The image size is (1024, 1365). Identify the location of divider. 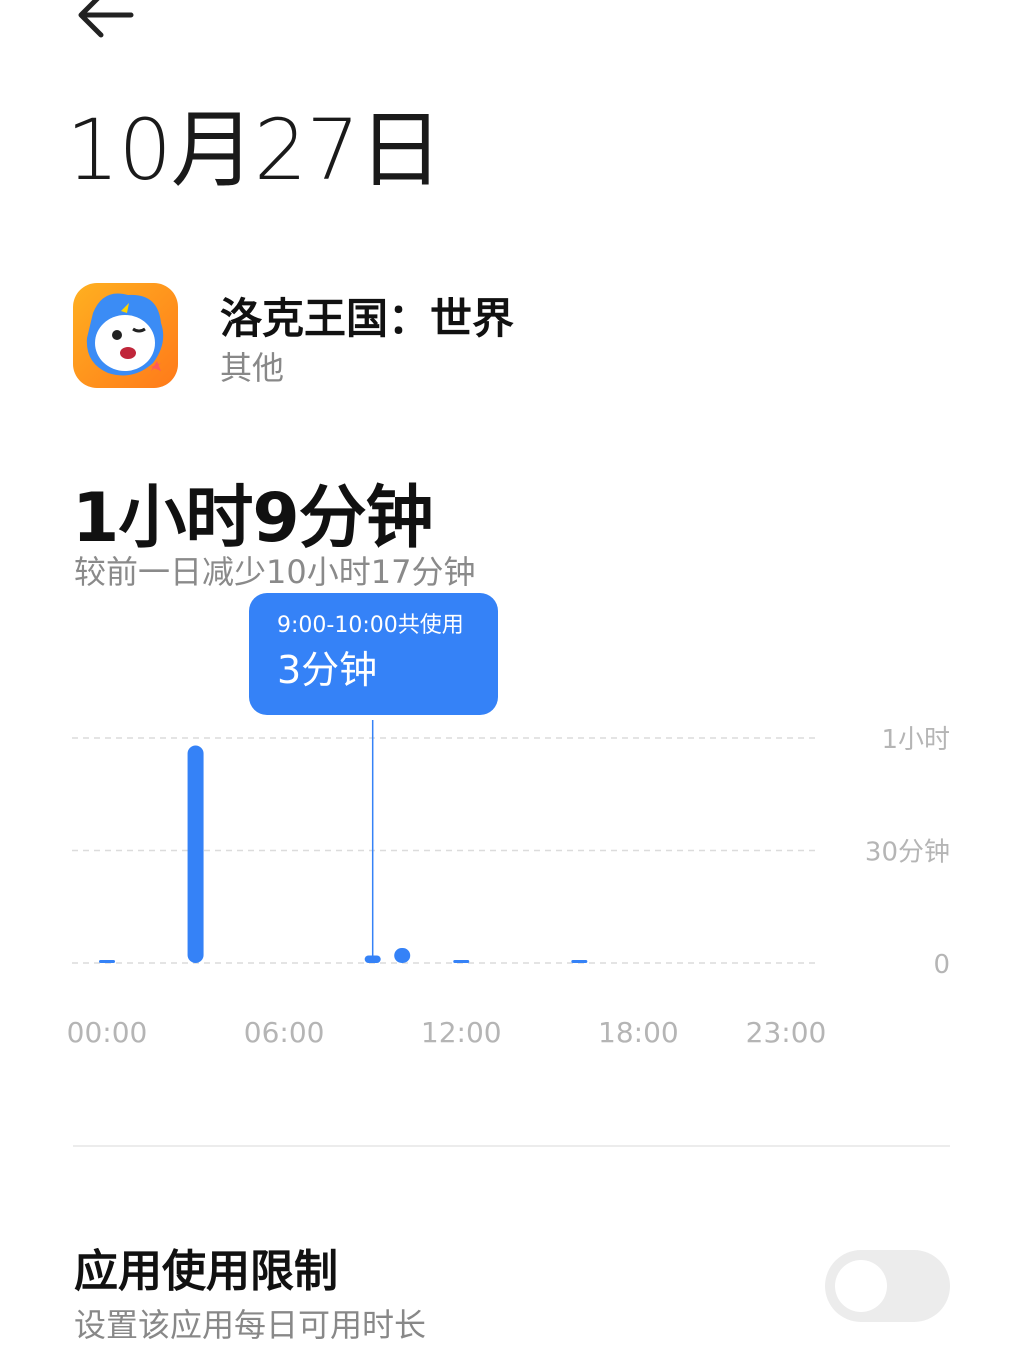
(511, 1146).